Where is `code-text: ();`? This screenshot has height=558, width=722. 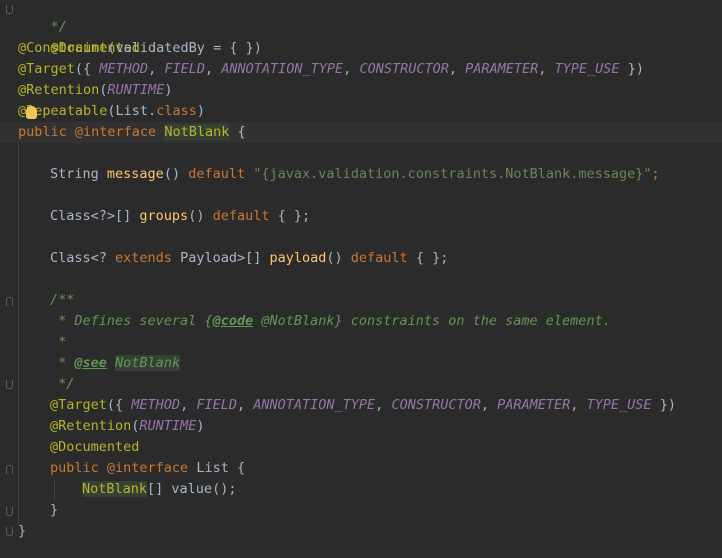 code-text: (); is located at coordinates (224, 489).